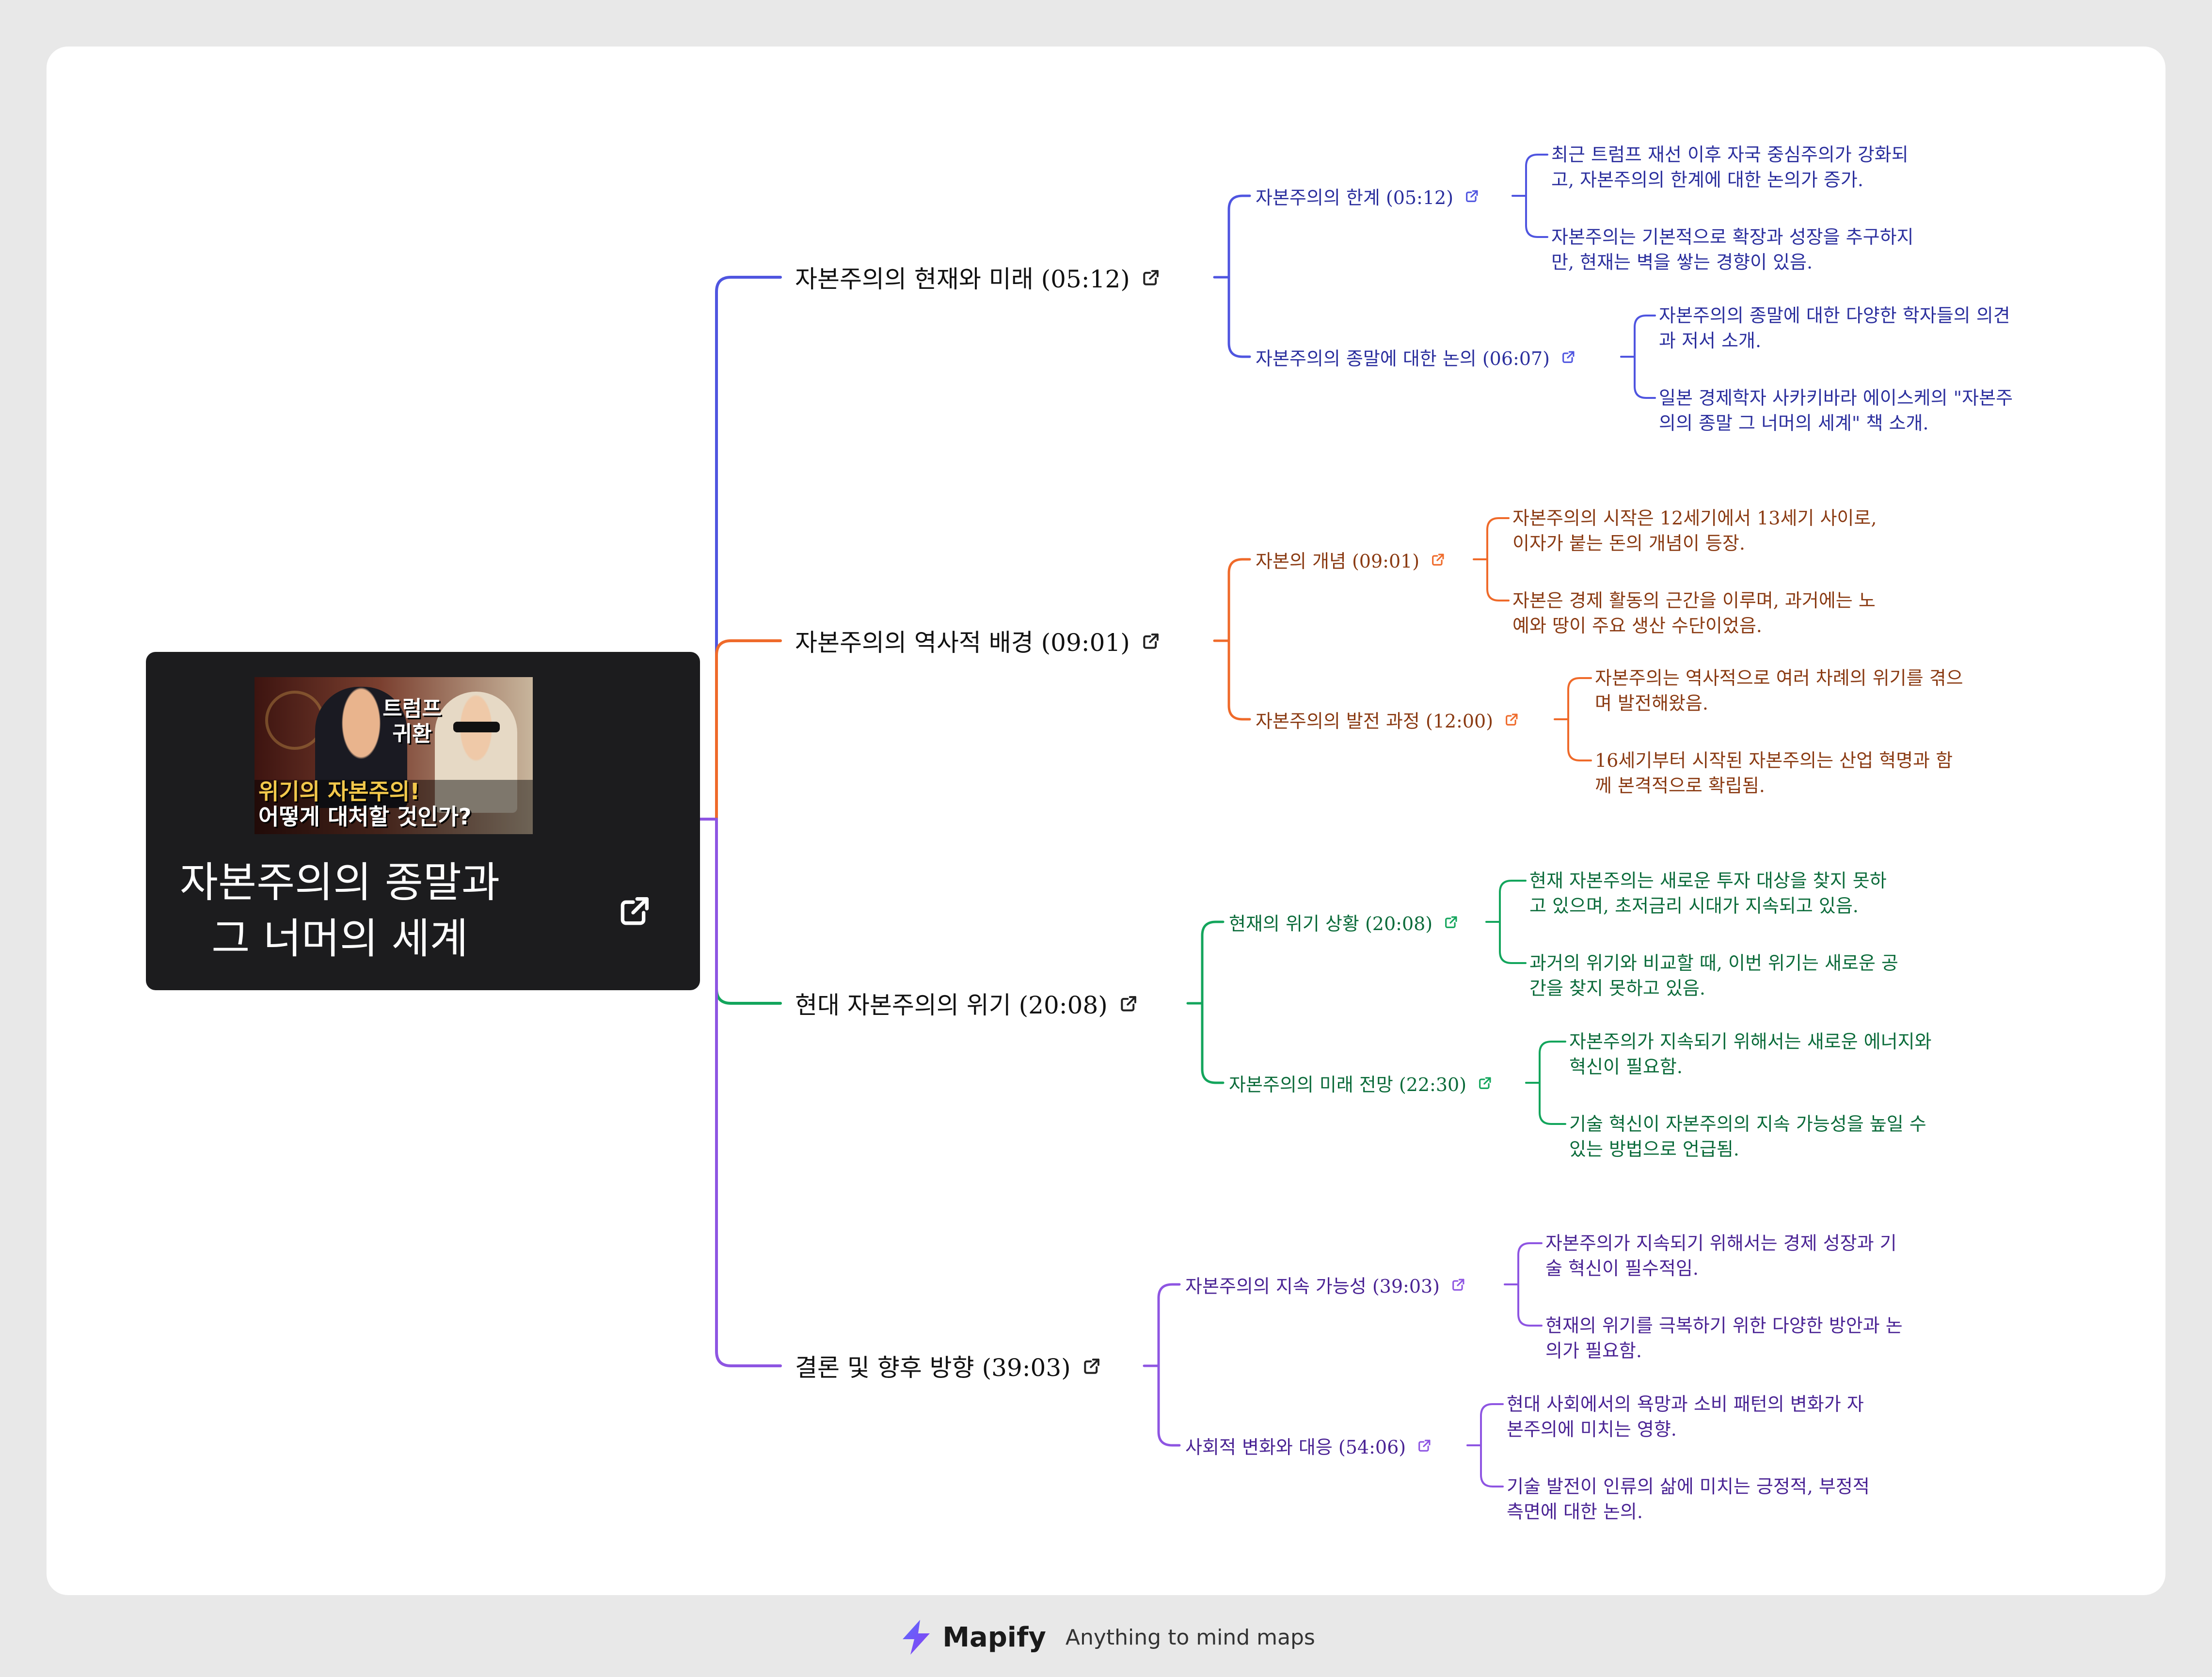 This screenshot has width=2212, height=1677. What do you see at coordinates (394, 755) in the screenshot?
I see `video-thumbnail: 트럼프 귀환 위기의 자본주의! 어떻게 대처할 것인가?` at bounding box center [394, 755].